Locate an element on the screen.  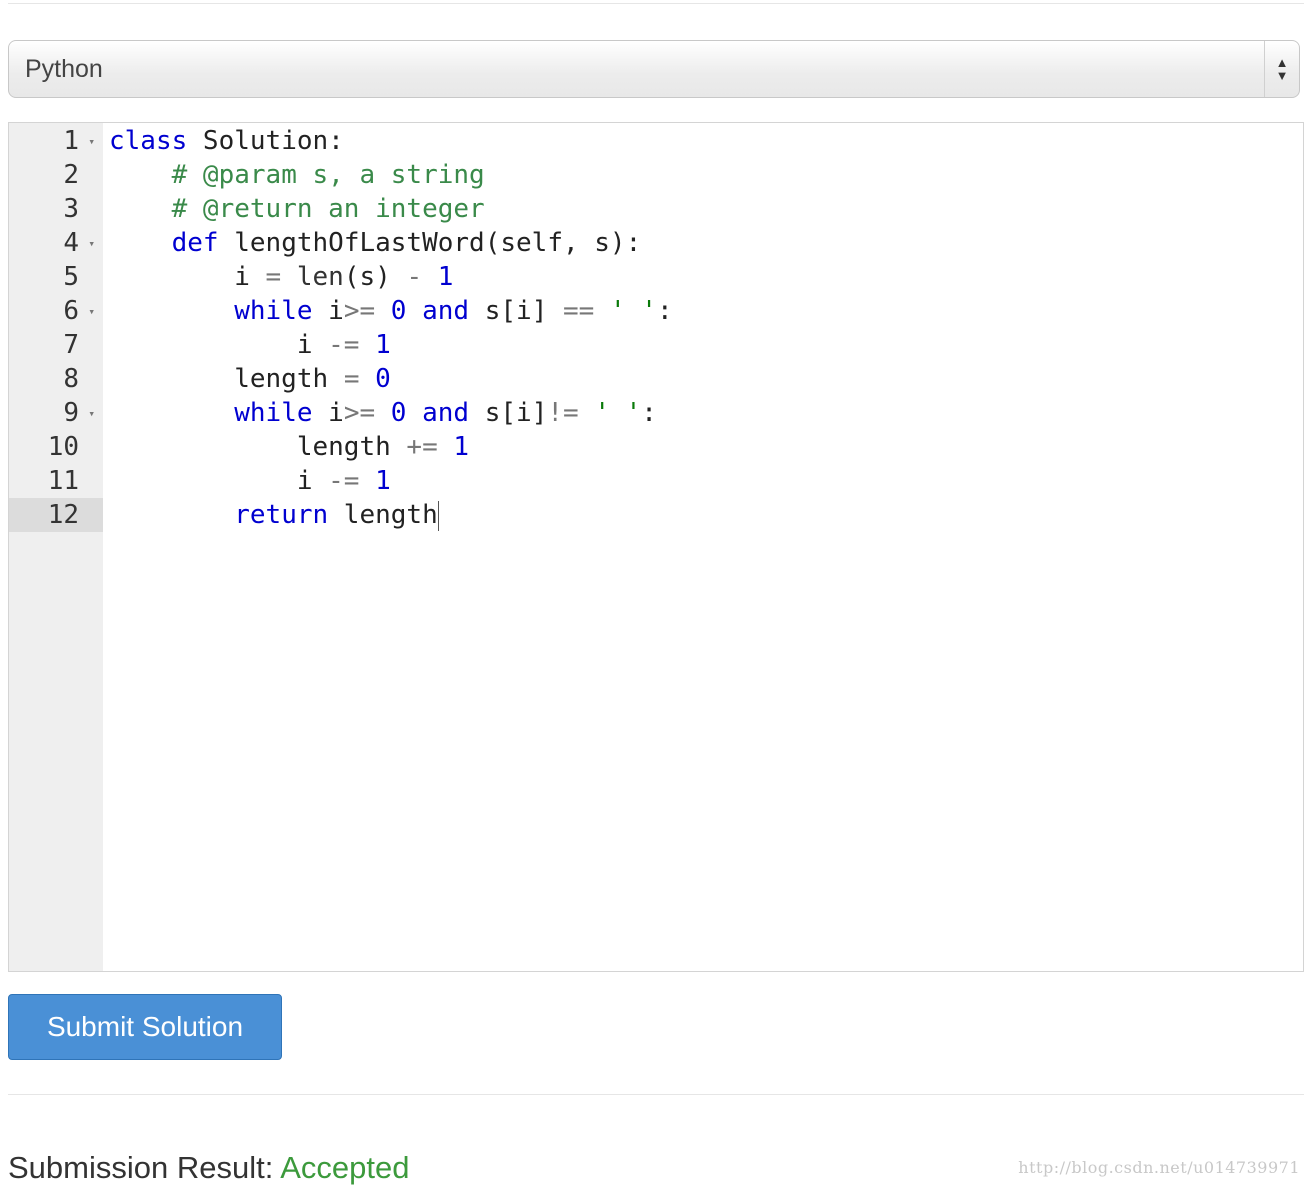
line-number-text: 2 is located at coordinates (71, 175).